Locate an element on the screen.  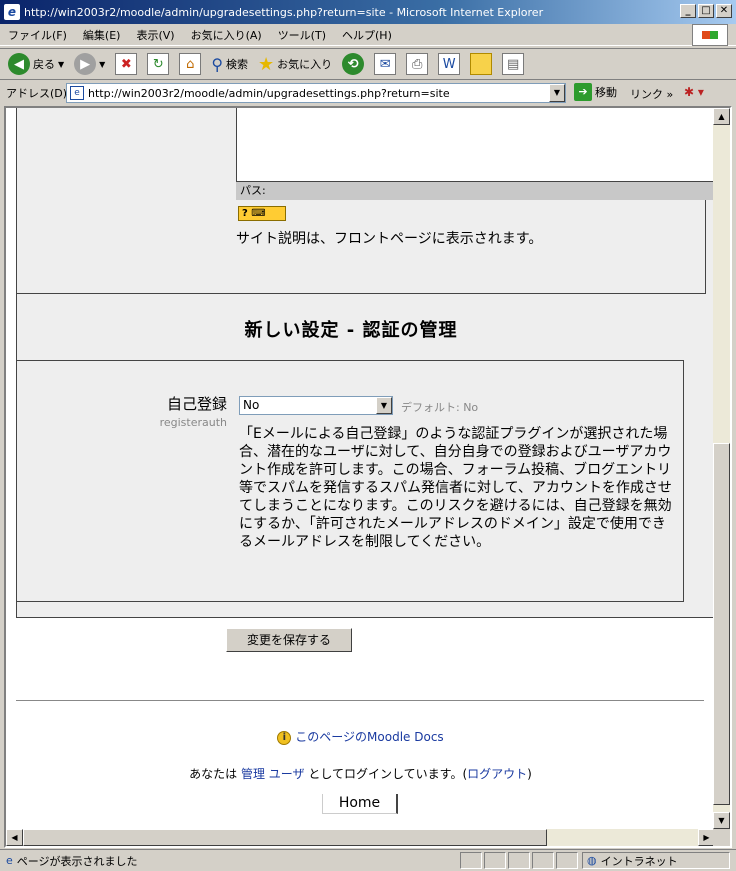
go-label: 移動 is located at coordinates (606, 92).